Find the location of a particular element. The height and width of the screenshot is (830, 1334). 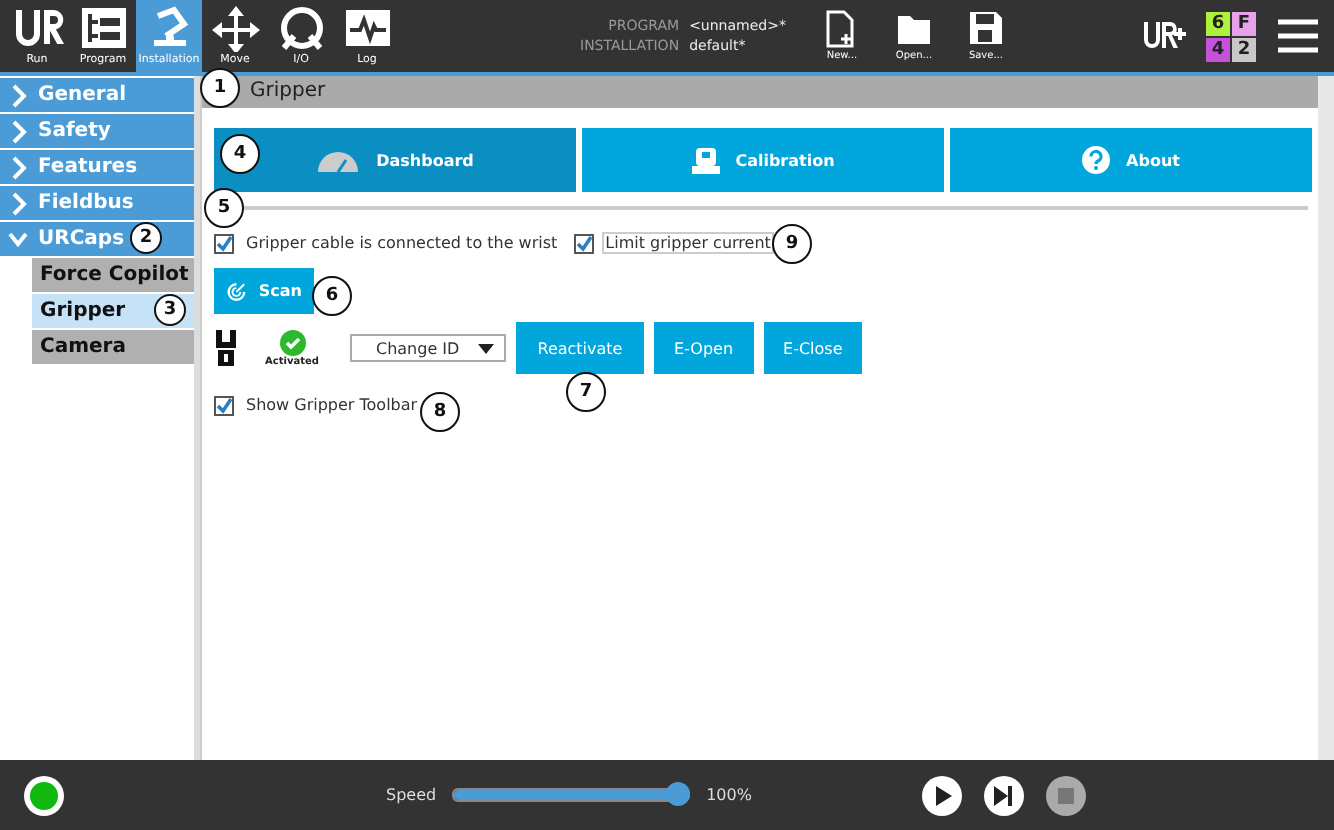

speed-label: Speed is located at coordinates (411, 795).